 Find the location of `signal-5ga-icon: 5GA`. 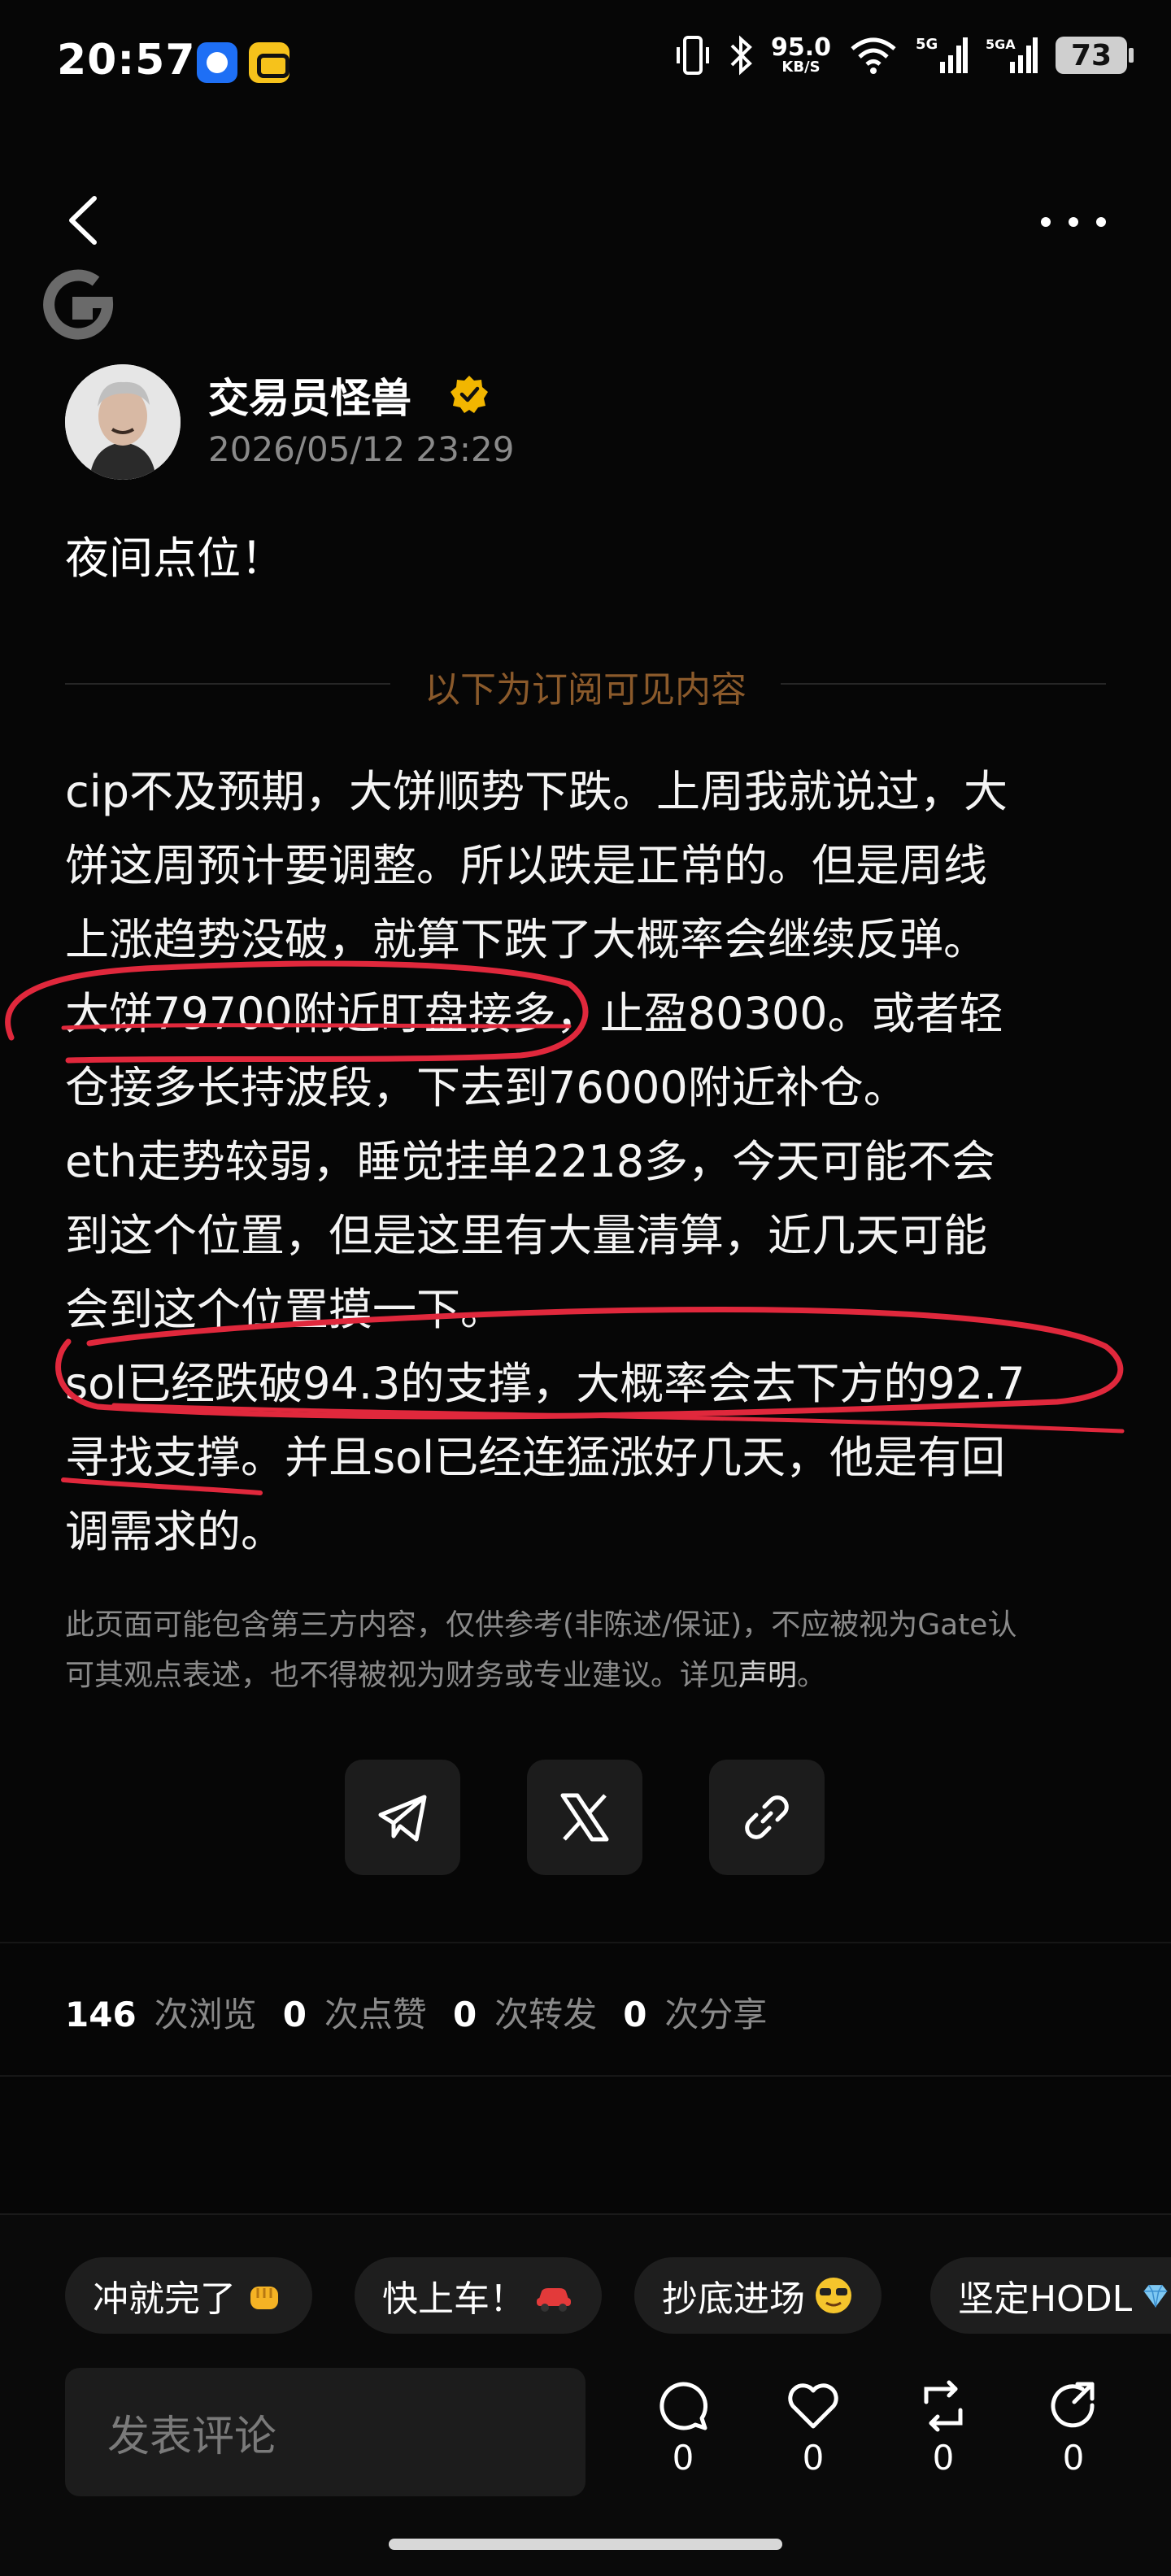

signal-5ga-icon: 5GA is located at coordinates (1012, 55).